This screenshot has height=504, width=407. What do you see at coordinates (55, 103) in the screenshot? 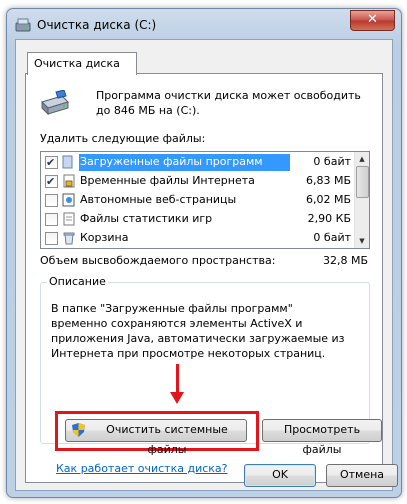
I see `drive-cleanup-icon` at bounding box center [55, 103].